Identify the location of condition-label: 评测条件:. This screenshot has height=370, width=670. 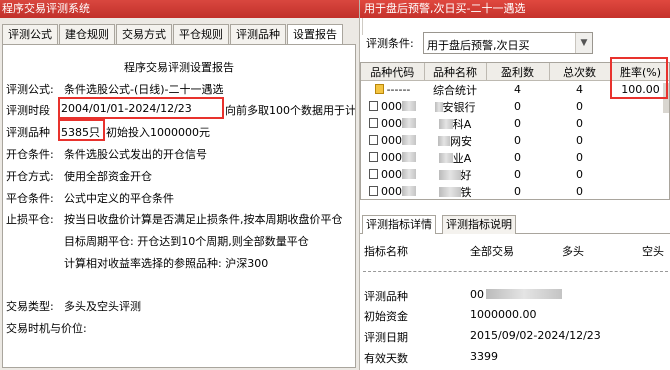
(390, 43).